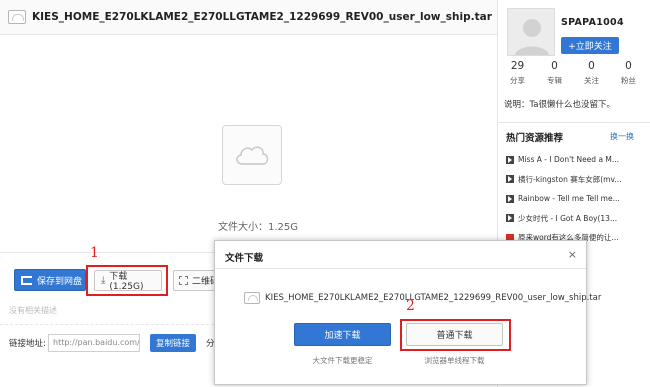 This screenshot has height=387, width=650. What do you see at coordinates (183, 280) in the screenshot?
I see `qr-code-icon` at bounding box center [183, 280].